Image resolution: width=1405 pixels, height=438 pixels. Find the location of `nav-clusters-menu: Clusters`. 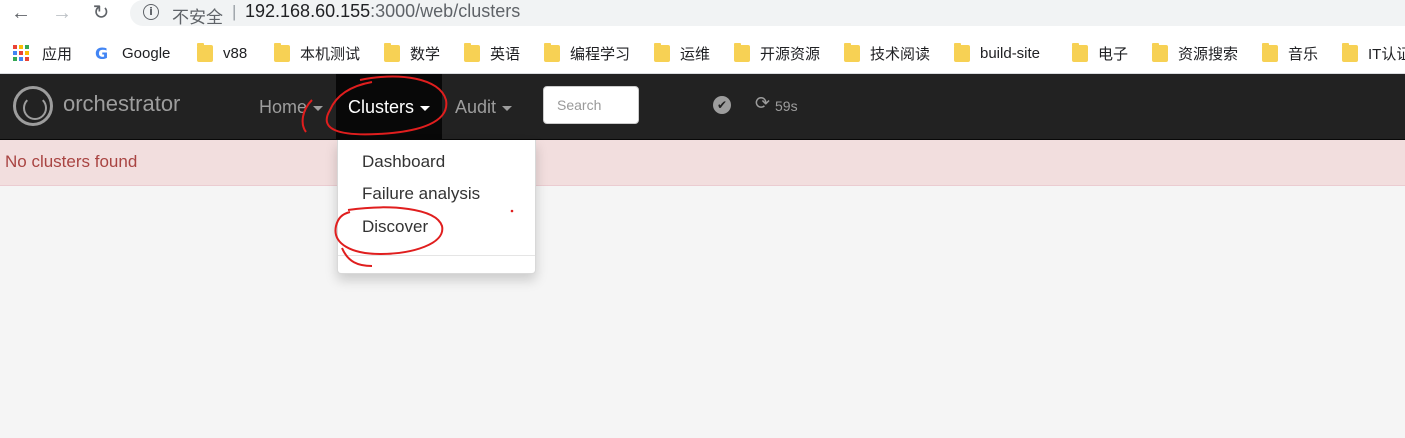

nav-clusters-menu: Clusters is located at coordinates (389, 107).